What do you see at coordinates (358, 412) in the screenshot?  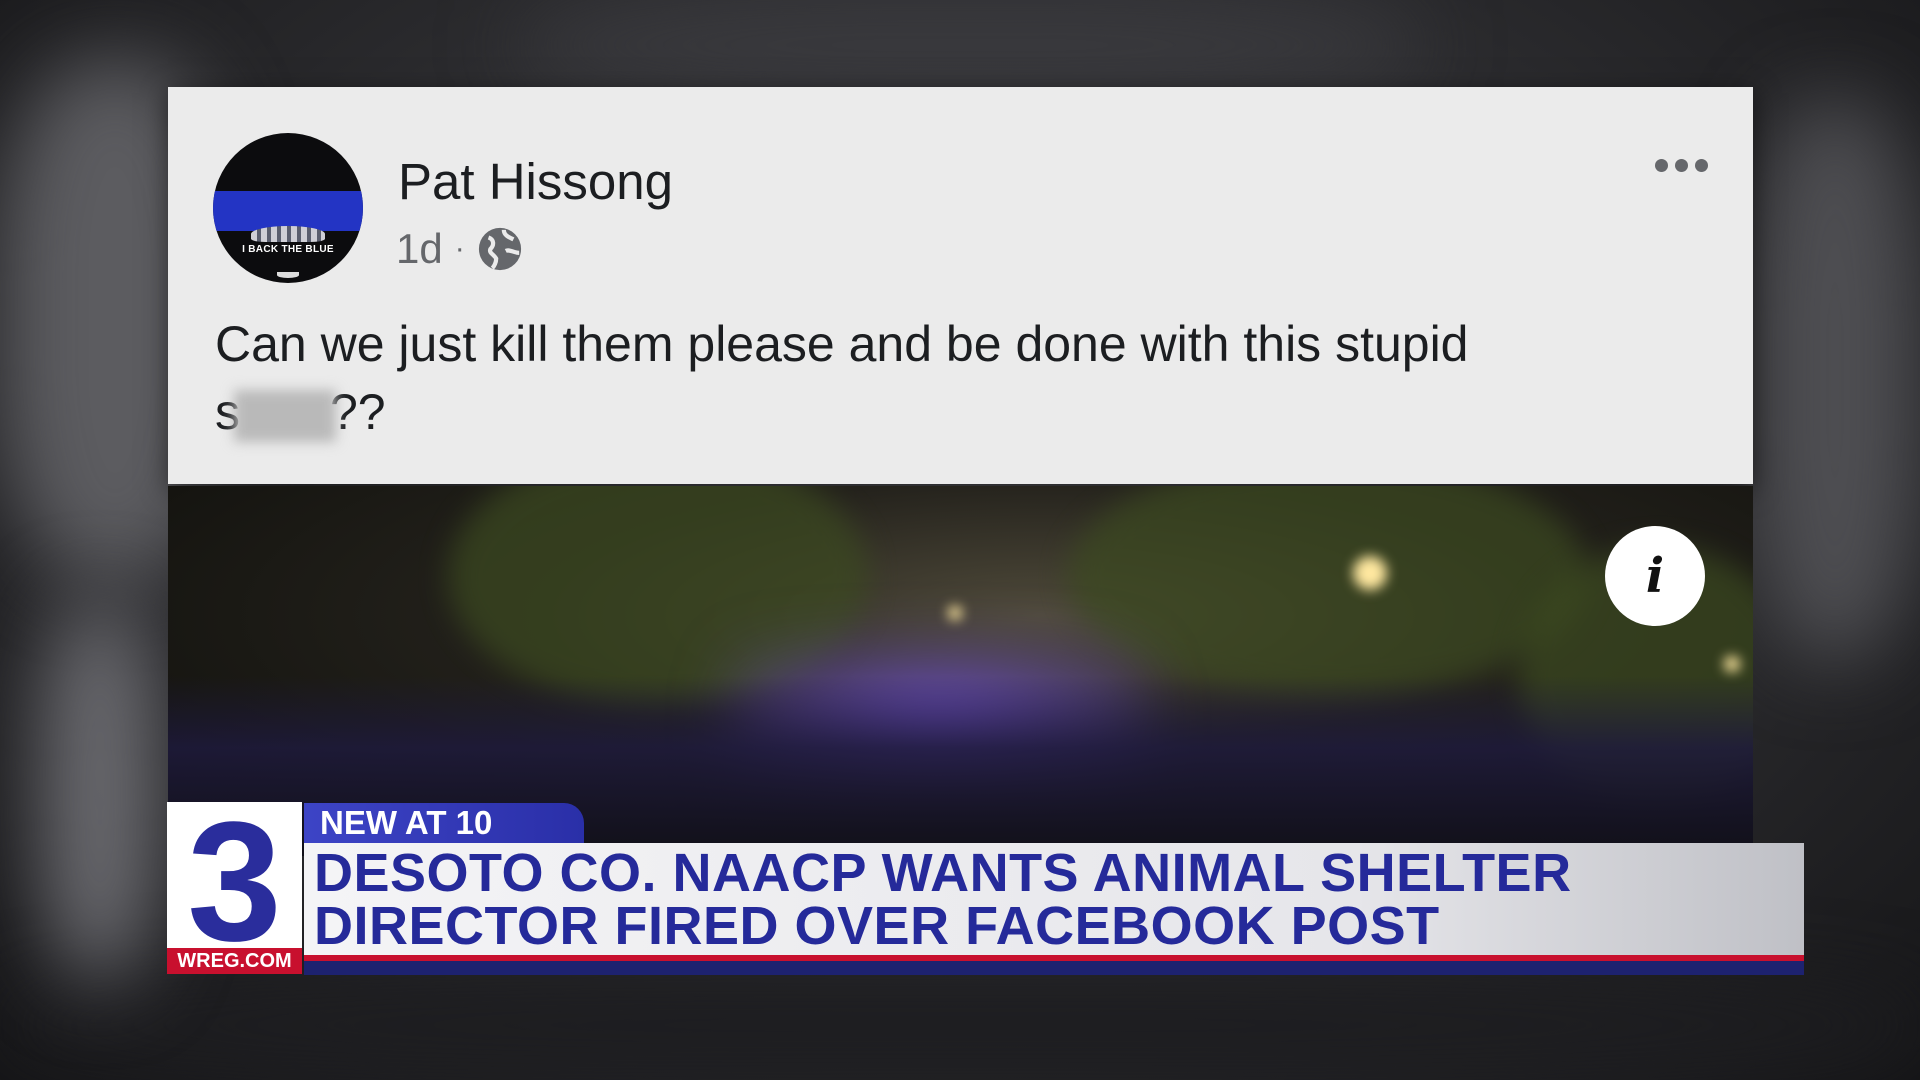 I see `post-text-end: ??` at bounding box center [358, 412].